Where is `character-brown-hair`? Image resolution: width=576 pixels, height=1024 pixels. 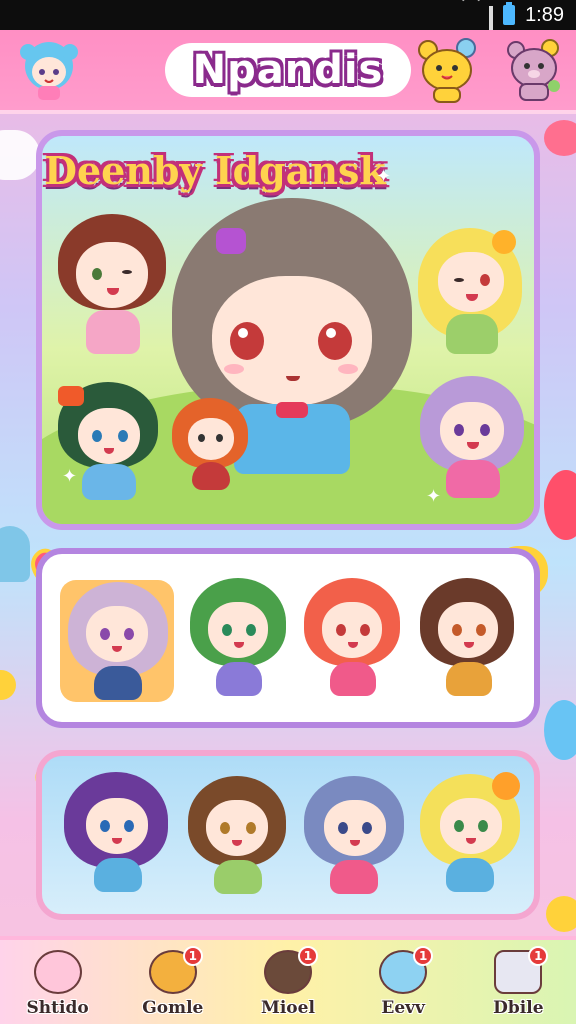 character-brown-hair is located at coordinates (112, 289).